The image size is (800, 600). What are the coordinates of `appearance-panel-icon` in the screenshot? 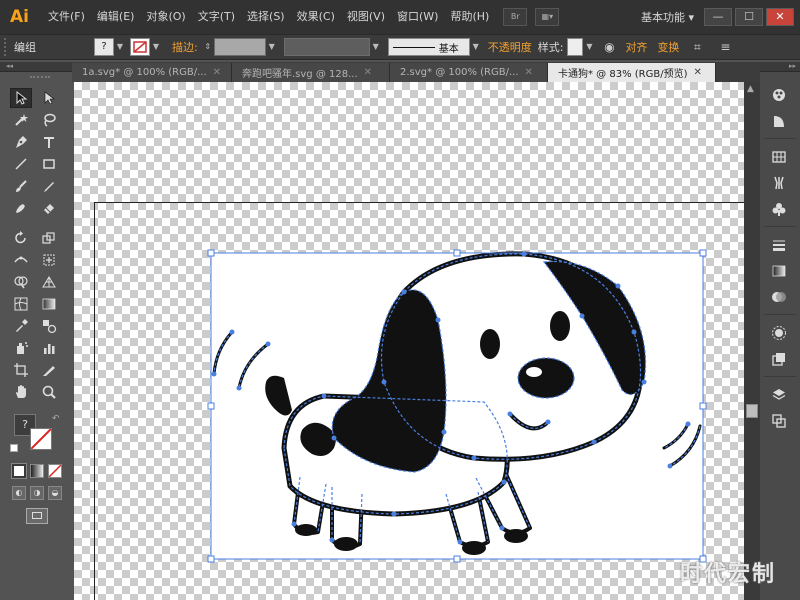 It's located at (779, 333).